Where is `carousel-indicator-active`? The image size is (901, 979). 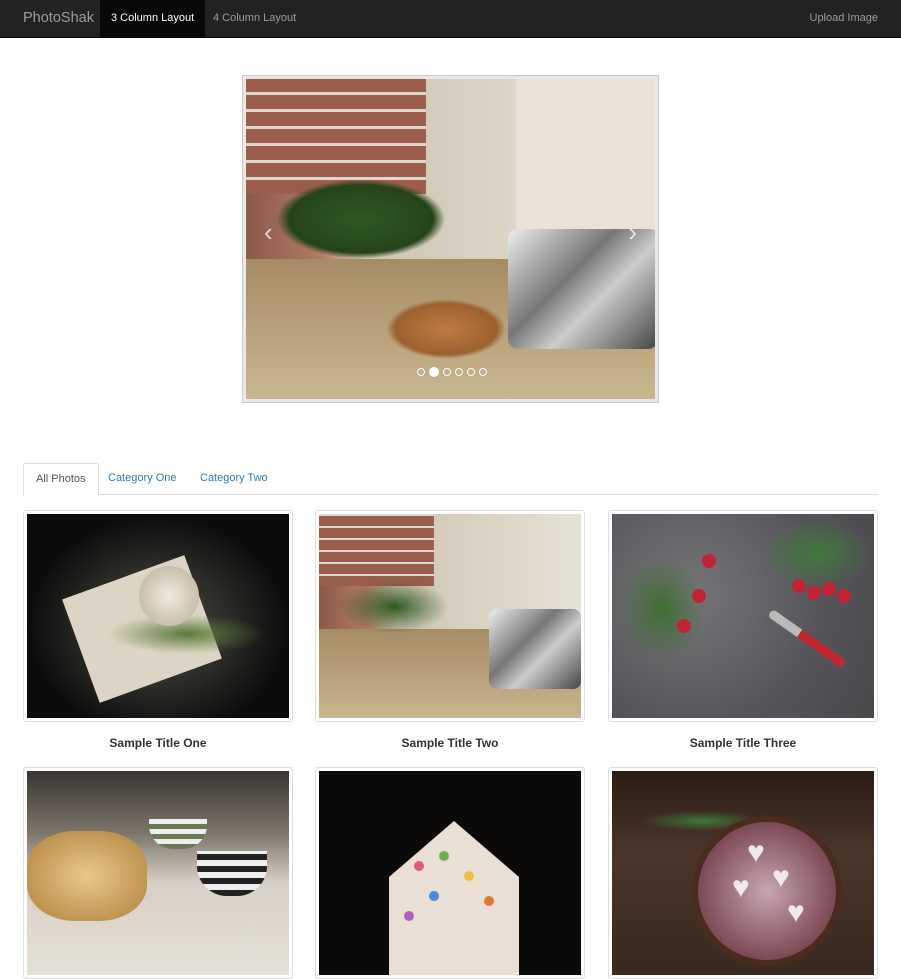 carousel-indicator-active is located at coordinates (434, 372).